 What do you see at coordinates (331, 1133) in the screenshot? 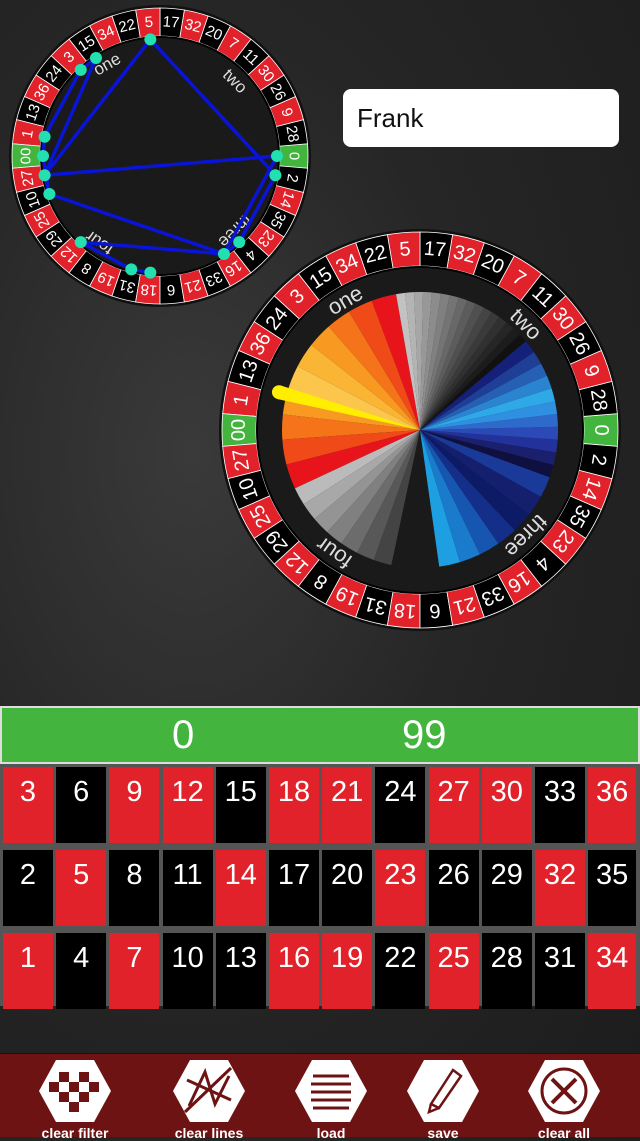
I see `load-label: load` at bounding box center [331, 1133].